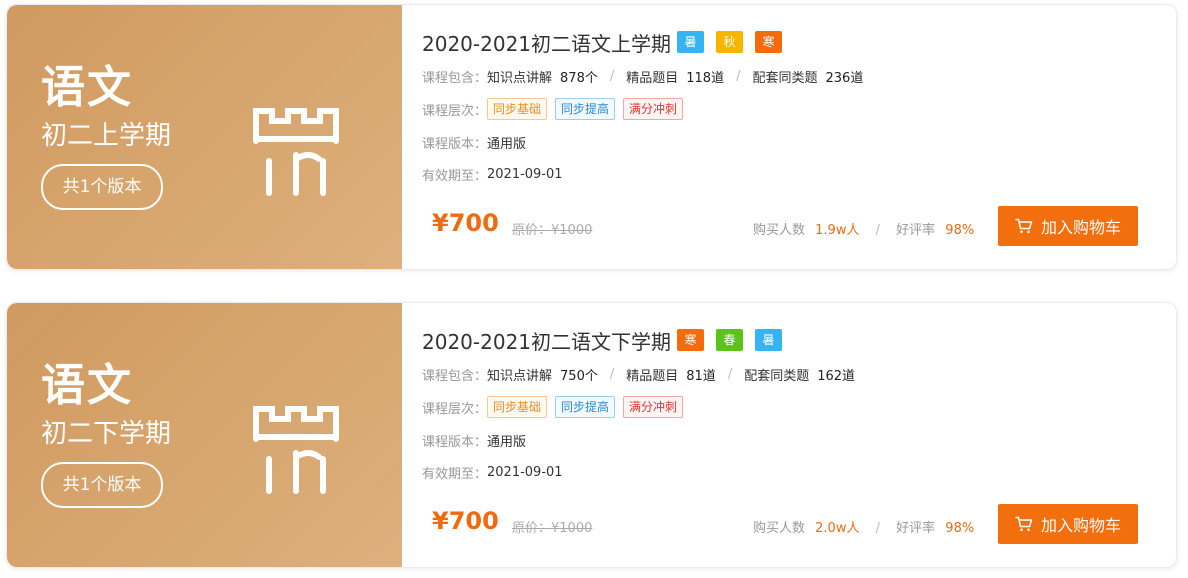 The height and width of the screenshot is (578, 1188). Describe the element at coordinates (836, 376) in the screenshot. I see `similar-count: 162道` at that location.